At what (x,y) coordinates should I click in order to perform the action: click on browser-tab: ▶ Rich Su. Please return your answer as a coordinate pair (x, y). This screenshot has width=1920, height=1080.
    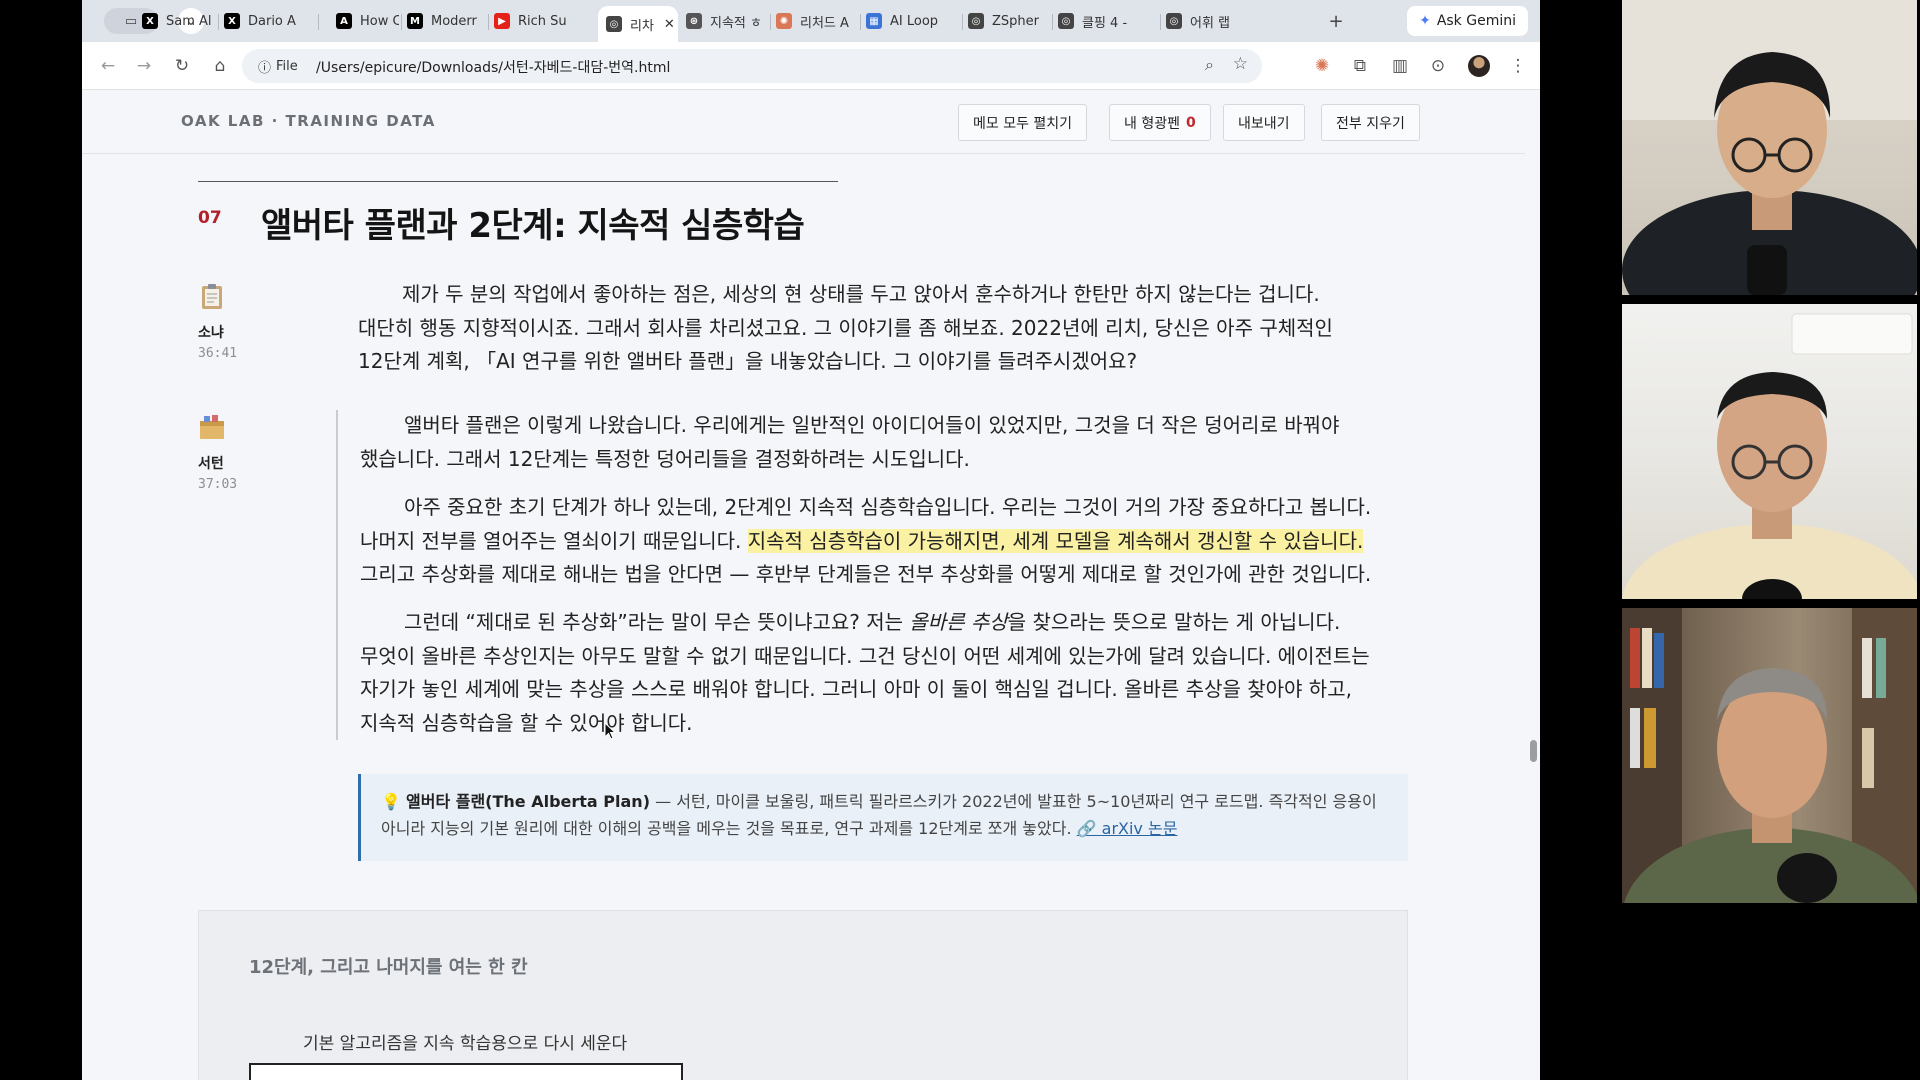
    Looking at the image, I should click on (533, 21).